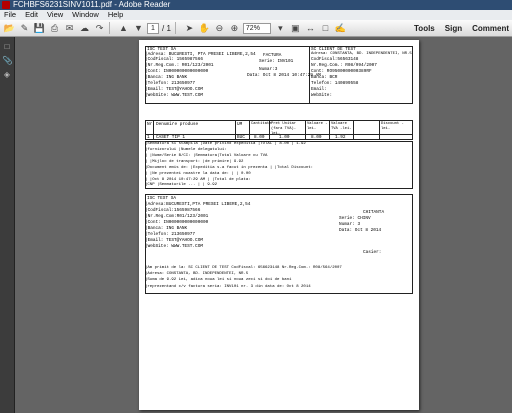 The height and width of the screenshot is (413, 512). What do you see at coordinates (10, 15) in the screenshot?
I see `menu-file: File` at bounding box center [10, 15].